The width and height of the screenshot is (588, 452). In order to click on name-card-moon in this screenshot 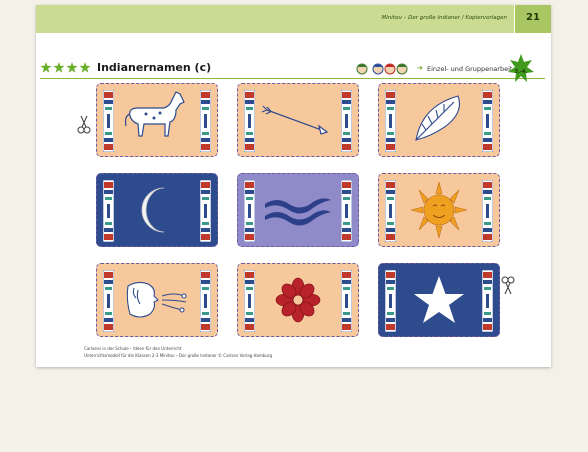, I will do `click(157, 210)`.